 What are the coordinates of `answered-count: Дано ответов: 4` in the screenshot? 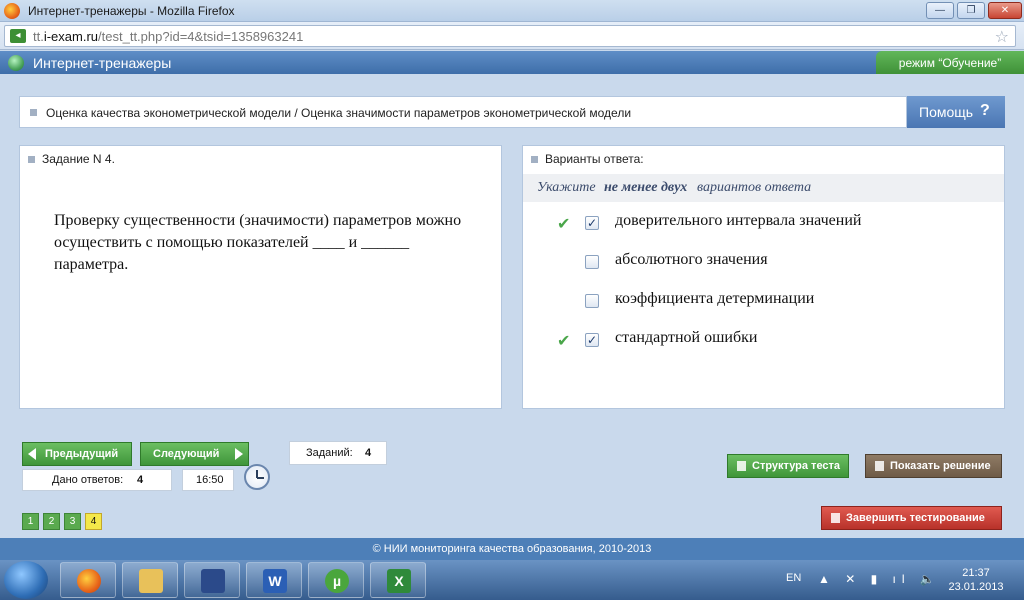 It's located at (97, 480).